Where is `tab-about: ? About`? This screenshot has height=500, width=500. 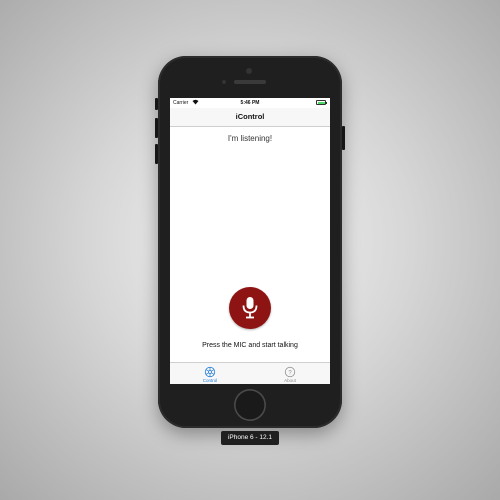 tab-about: ? About is located at coordinates (290, 373).